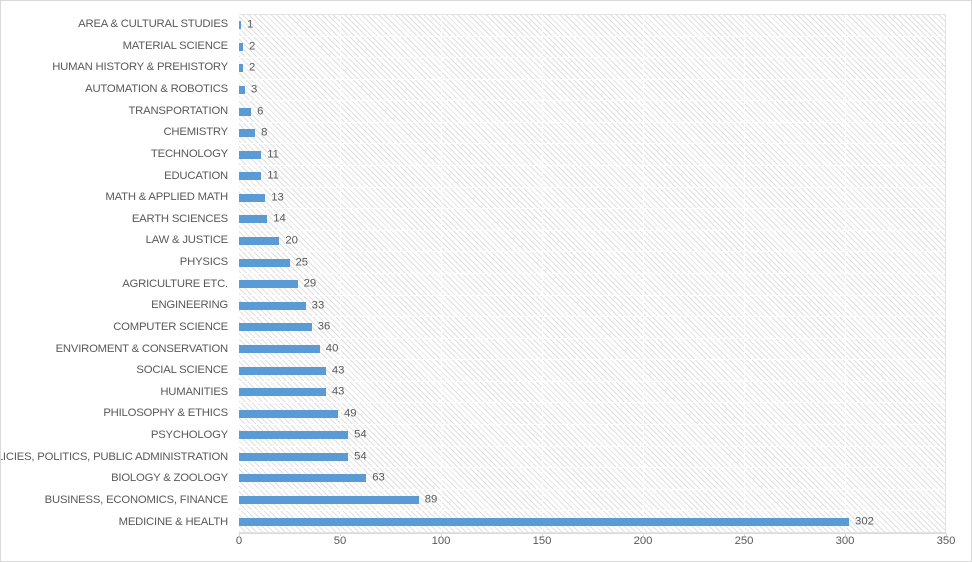 This screenshot has height=562, width=972. What do you see at coordinates (592, 479) in the screenshot?
I see `bar-row: 63` at bounding box center [592, 479].